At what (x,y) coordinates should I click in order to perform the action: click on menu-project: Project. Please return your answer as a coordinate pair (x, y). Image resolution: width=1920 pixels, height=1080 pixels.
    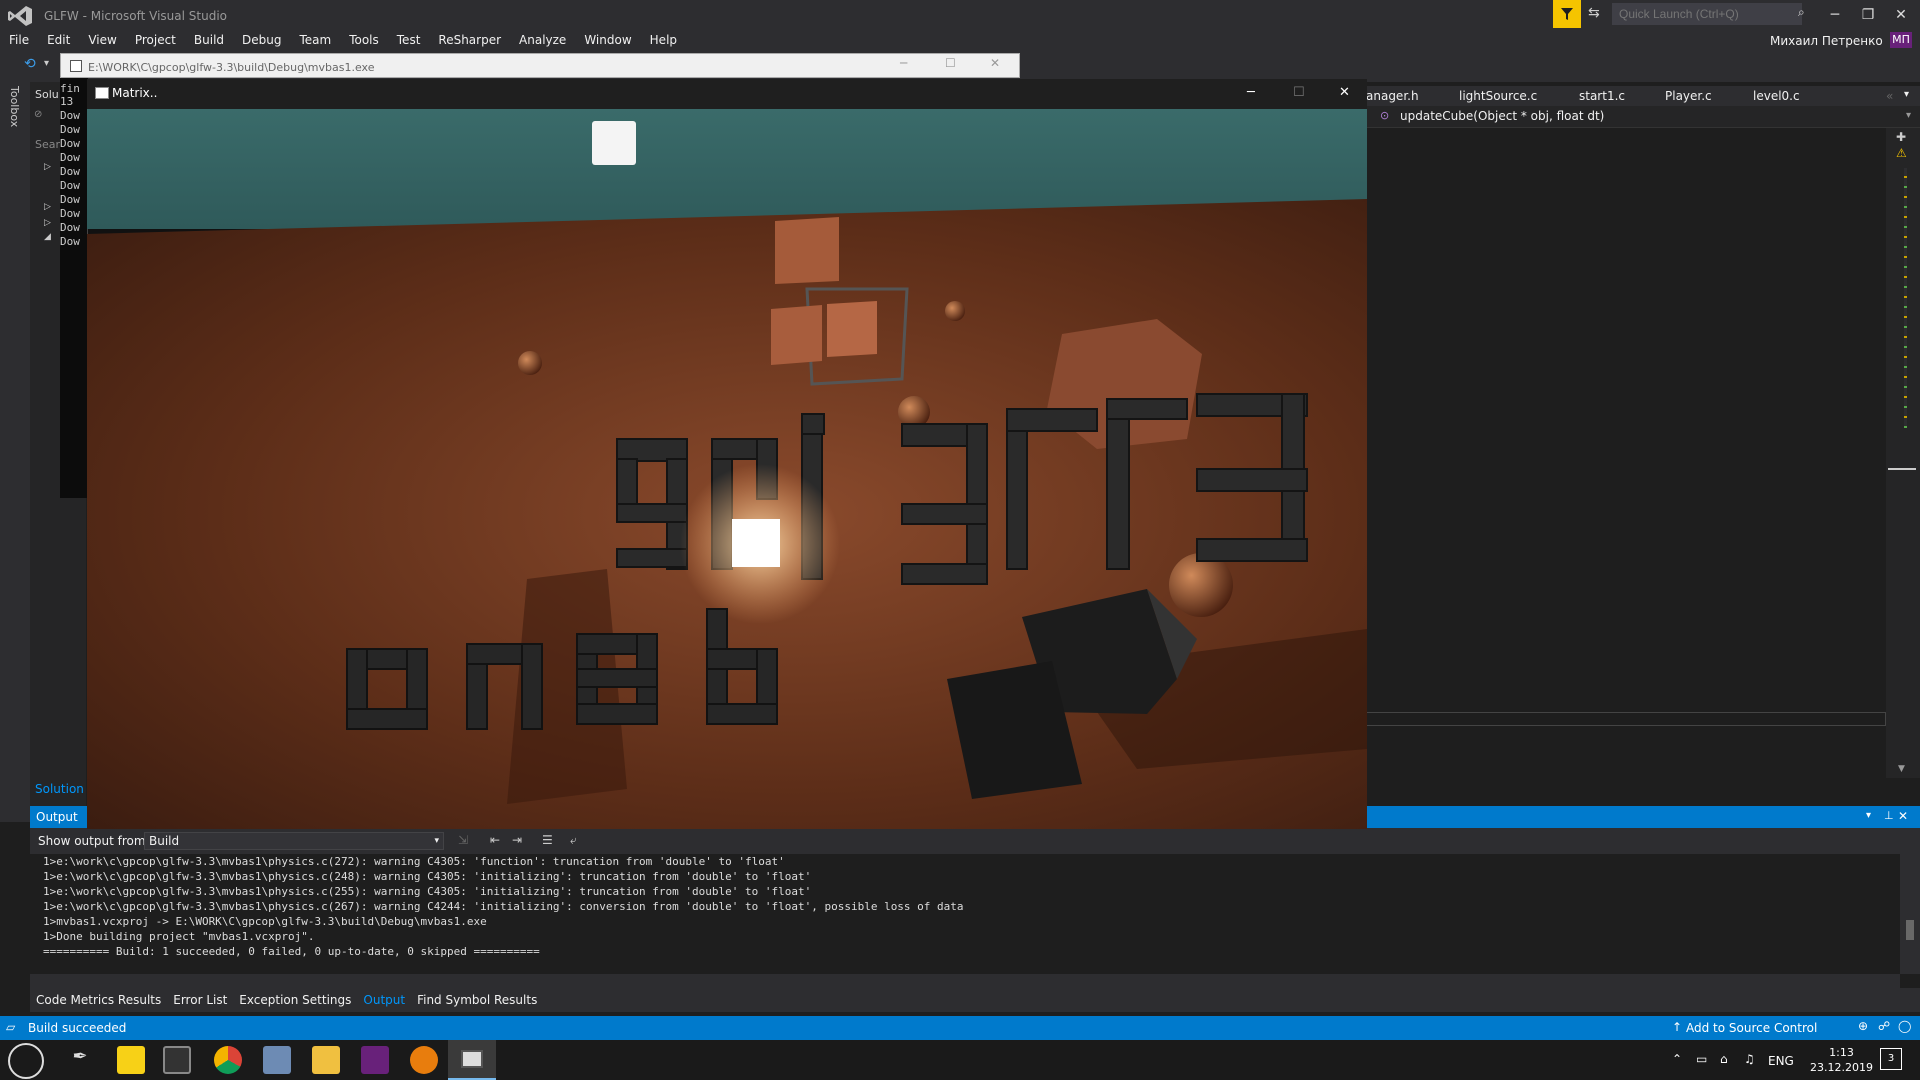
    Looking at the image, I should click on (155, 42).